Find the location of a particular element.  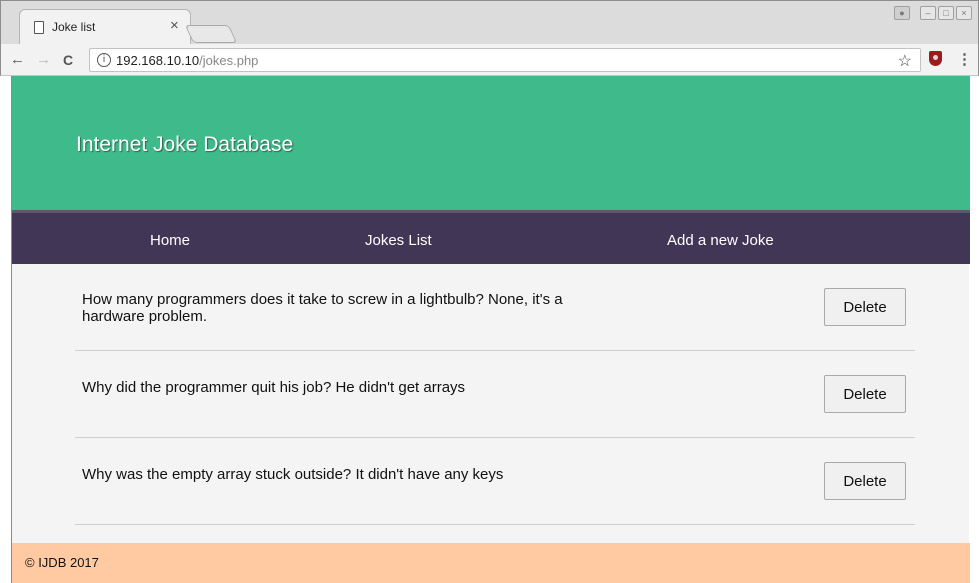

close-tab-icon: × is located at coordinates (174, 25).